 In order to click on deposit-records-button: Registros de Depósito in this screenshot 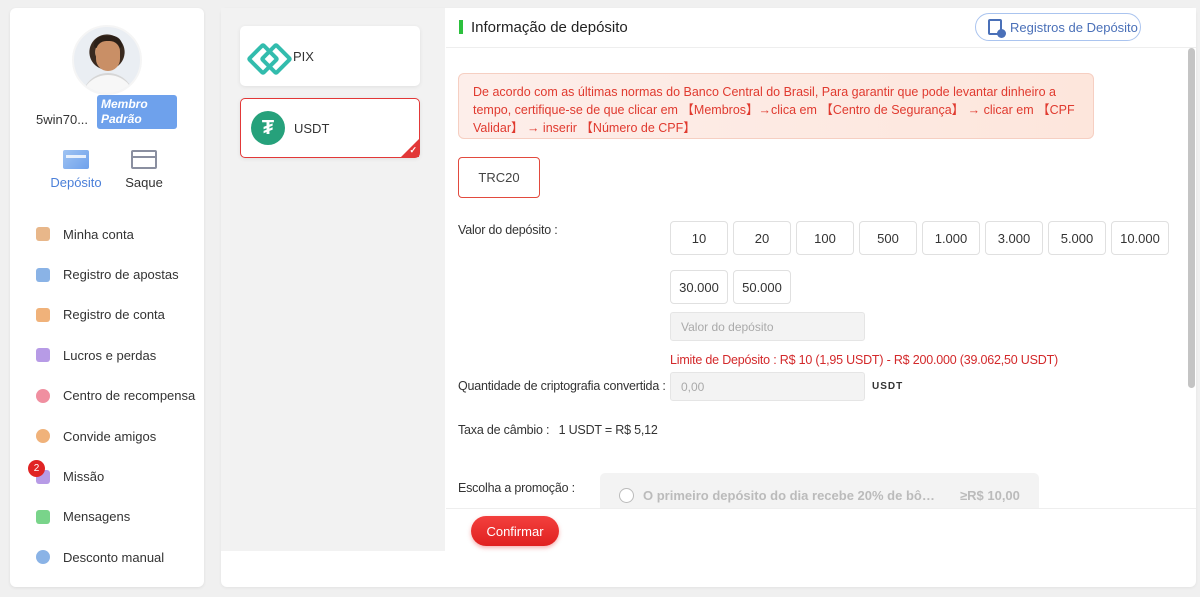, I will do `click(1058, 27)`.